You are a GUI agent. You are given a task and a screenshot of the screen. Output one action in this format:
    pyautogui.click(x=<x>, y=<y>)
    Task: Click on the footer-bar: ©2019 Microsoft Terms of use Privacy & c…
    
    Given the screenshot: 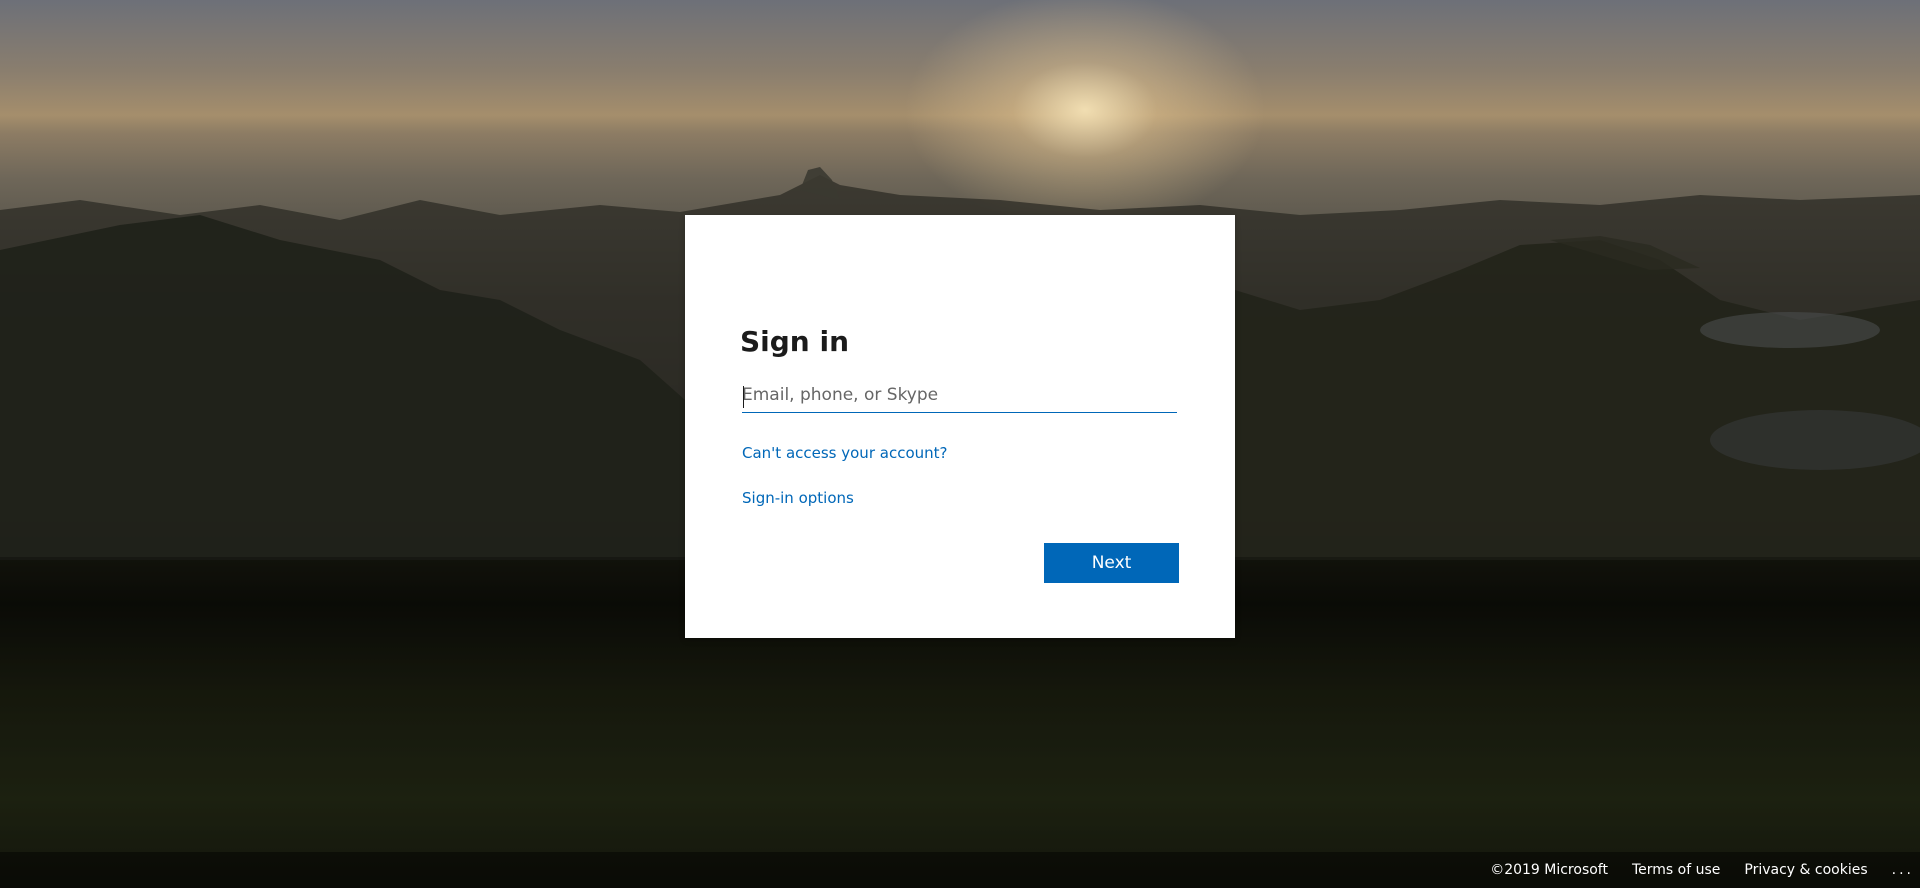 What is the action you would take?
    pyautogui.click(x=960, y=870)
    